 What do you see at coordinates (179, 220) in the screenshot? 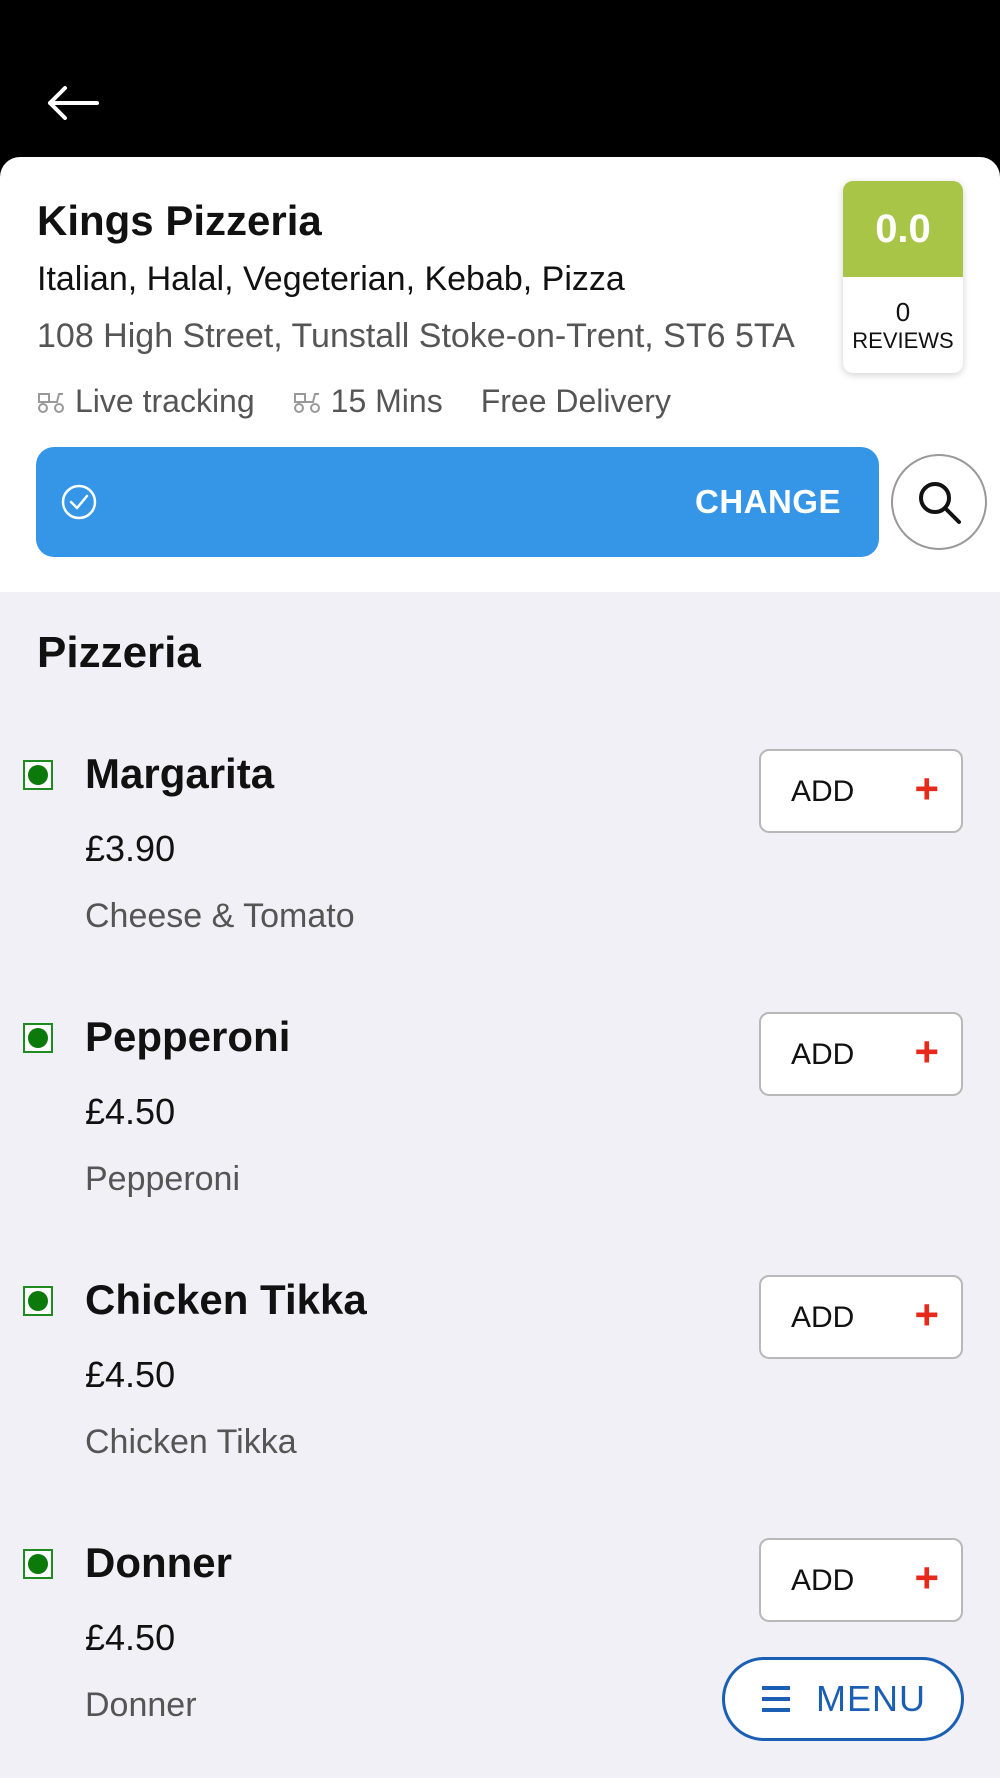
I see `restaurant-name: Kings Pizzeria` at bounding box center [179, 220].